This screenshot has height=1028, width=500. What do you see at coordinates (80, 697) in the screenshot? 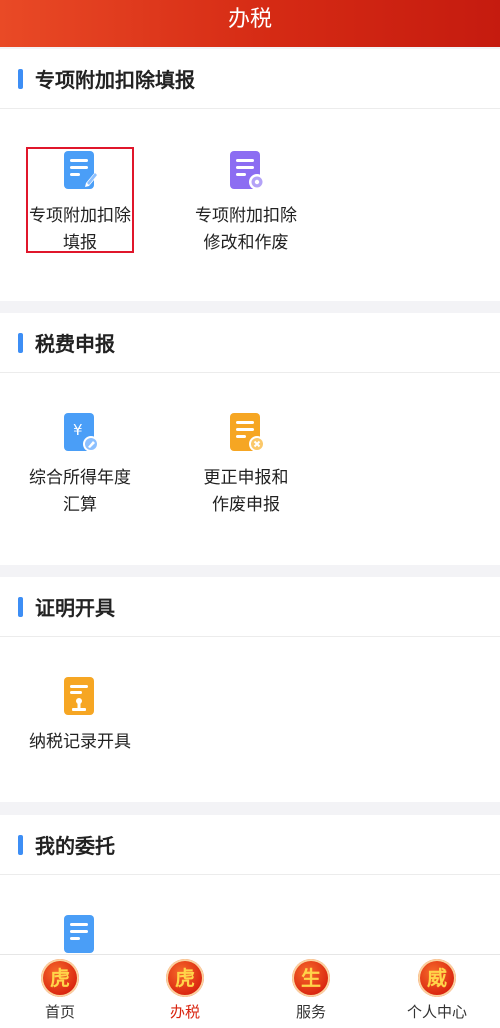
I see `certificate-stamp-icon` at bounding box center [80, 697].